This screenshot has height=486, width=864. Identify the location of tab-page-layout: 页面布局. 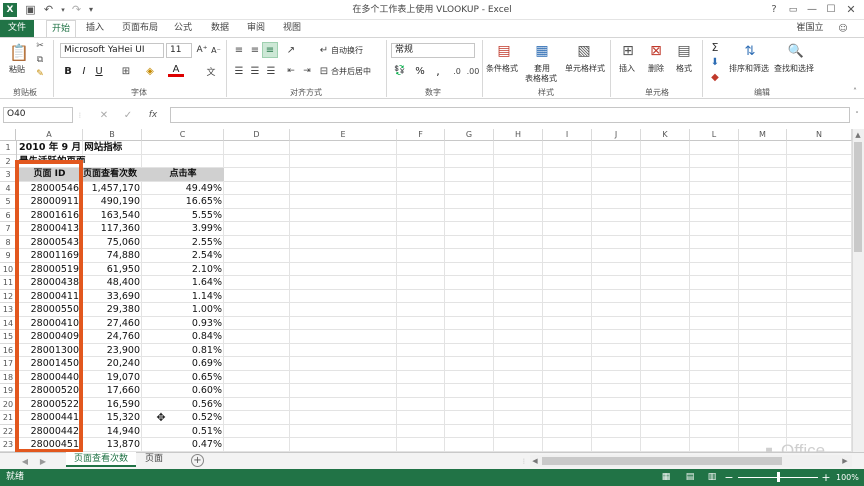
(140, 28).